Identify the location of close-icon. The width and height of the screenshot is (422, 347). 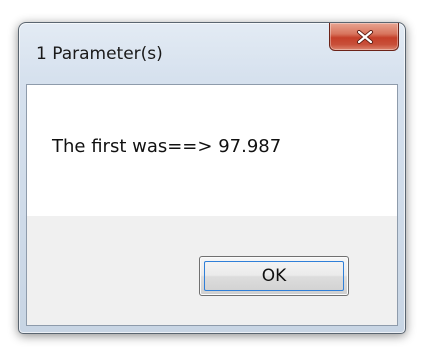
(365, 37).